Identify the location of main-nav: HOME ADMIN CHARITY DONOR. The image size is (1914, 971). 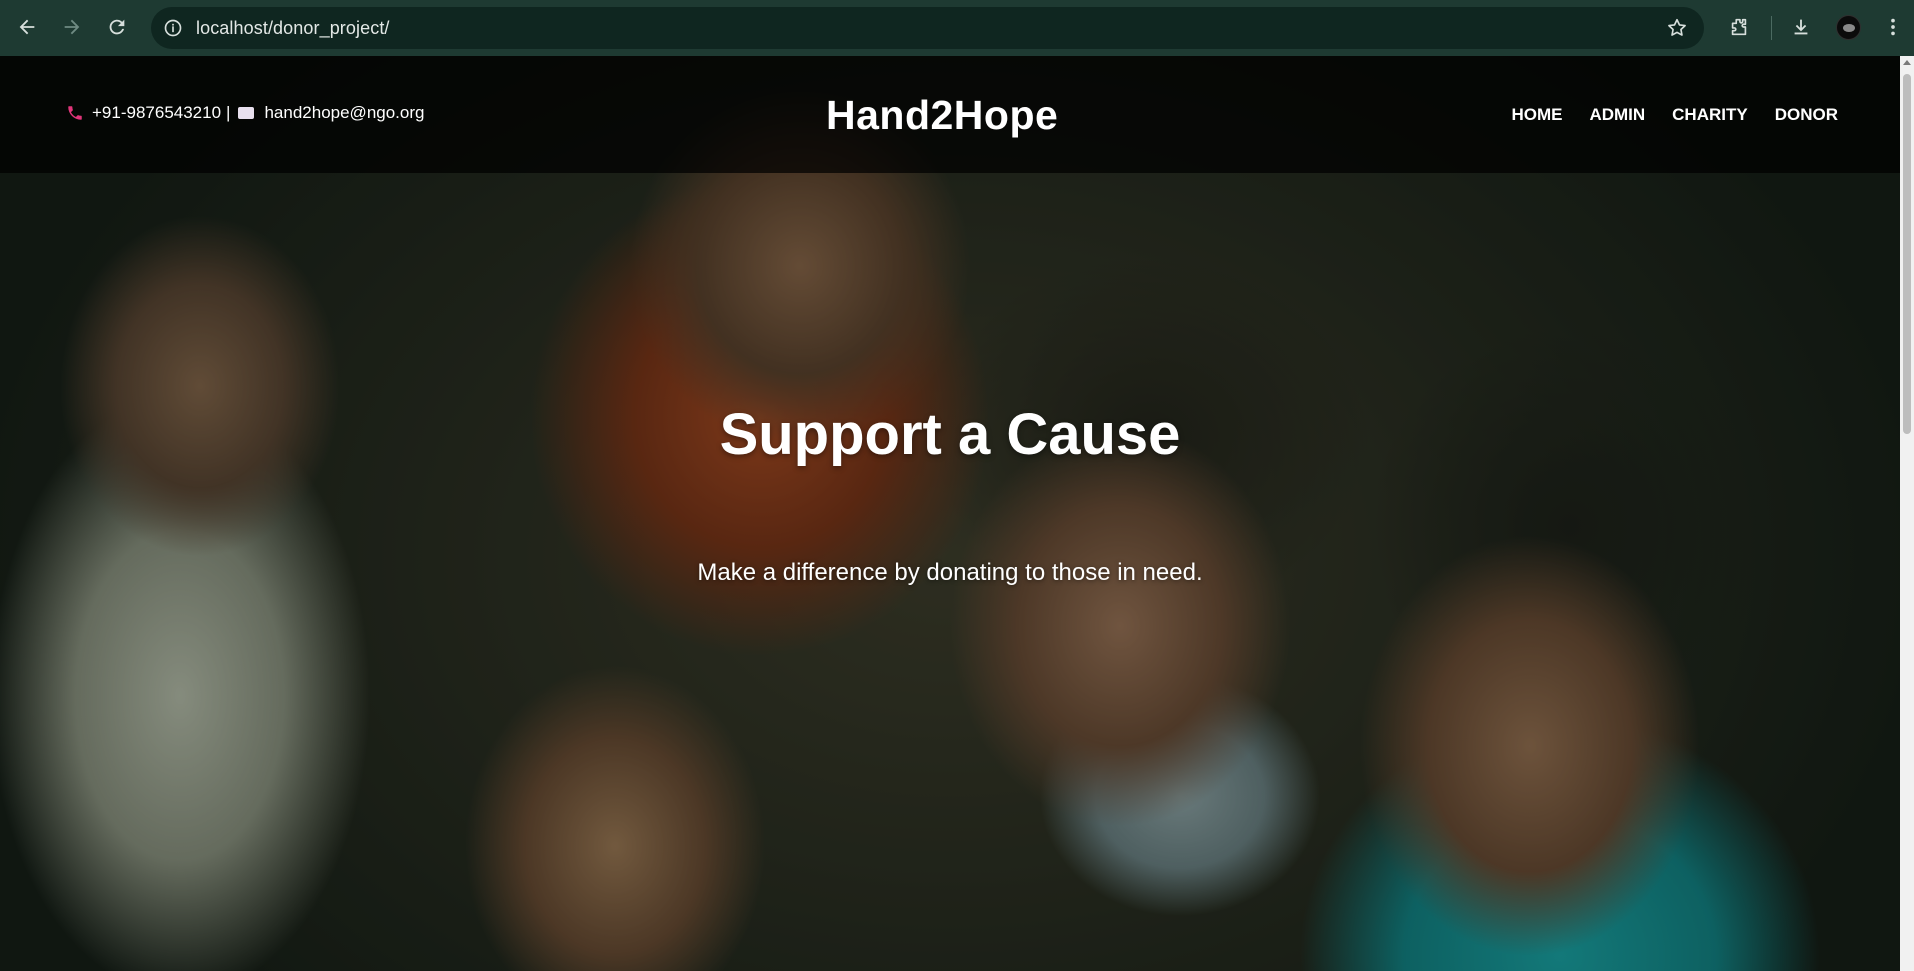
(1674, 115).